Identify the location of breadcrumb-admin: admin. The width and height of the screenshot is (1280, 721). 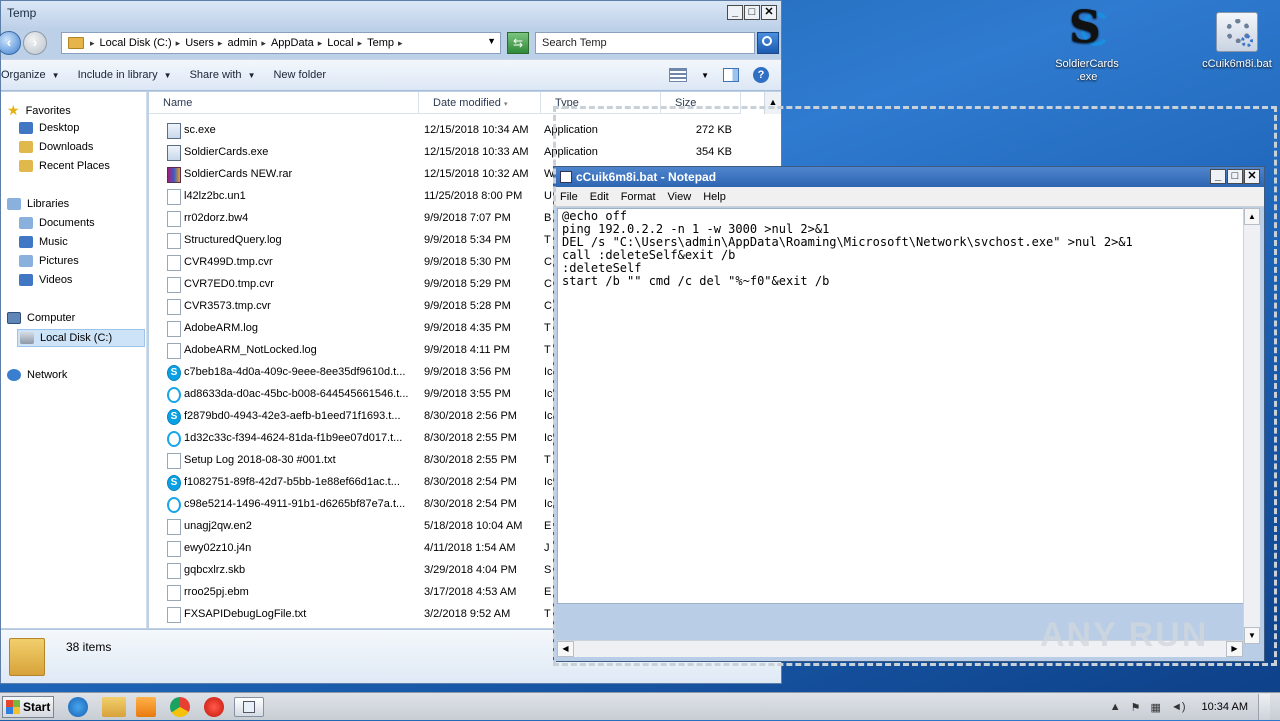
(242, 43).